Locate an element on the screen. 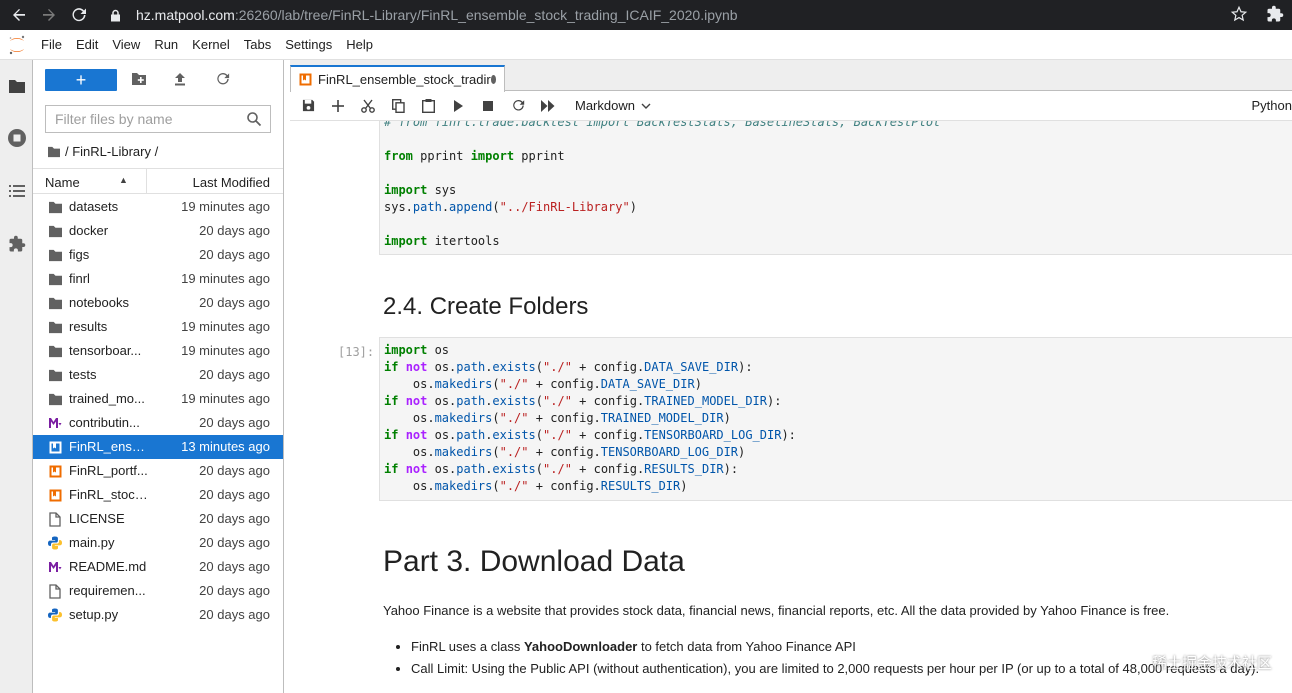 The width and height of the screenshot is (1292, 693). file-row: notebooks 20 days ago is located at coordinates (158, 303).